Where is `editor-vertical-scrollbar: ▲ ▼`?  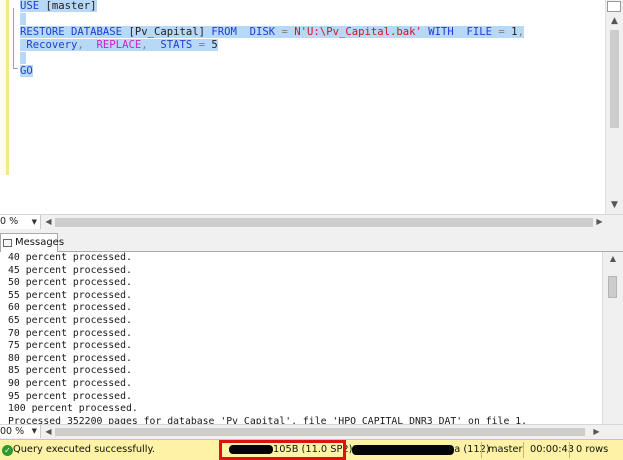 editor-vertical-scrollbar: ▲ ▼ is located at coordinates (613, 107).